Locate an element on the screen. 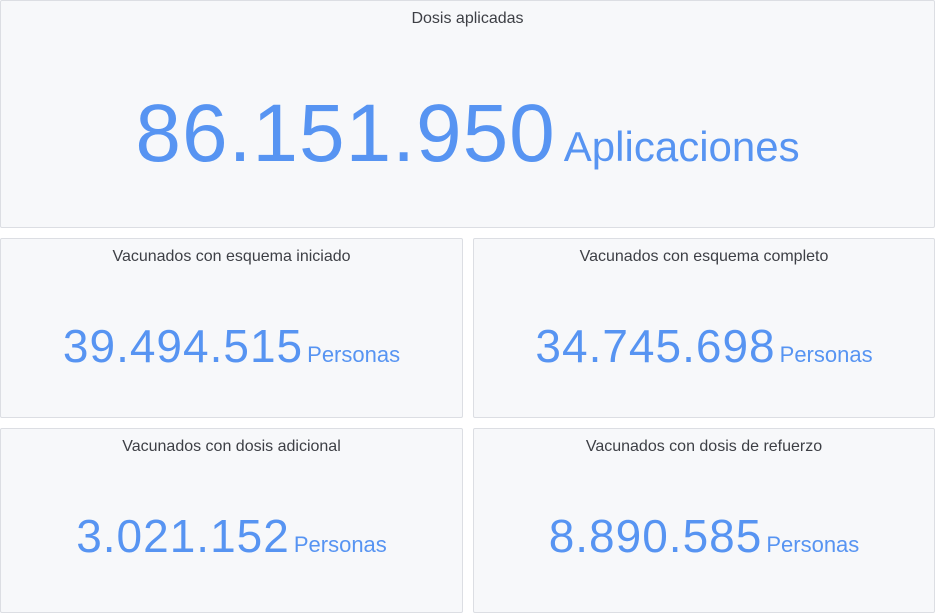 The image size is (935, 613). stat-display: 39.494.515 Personas is located at coordinates (231, 346).